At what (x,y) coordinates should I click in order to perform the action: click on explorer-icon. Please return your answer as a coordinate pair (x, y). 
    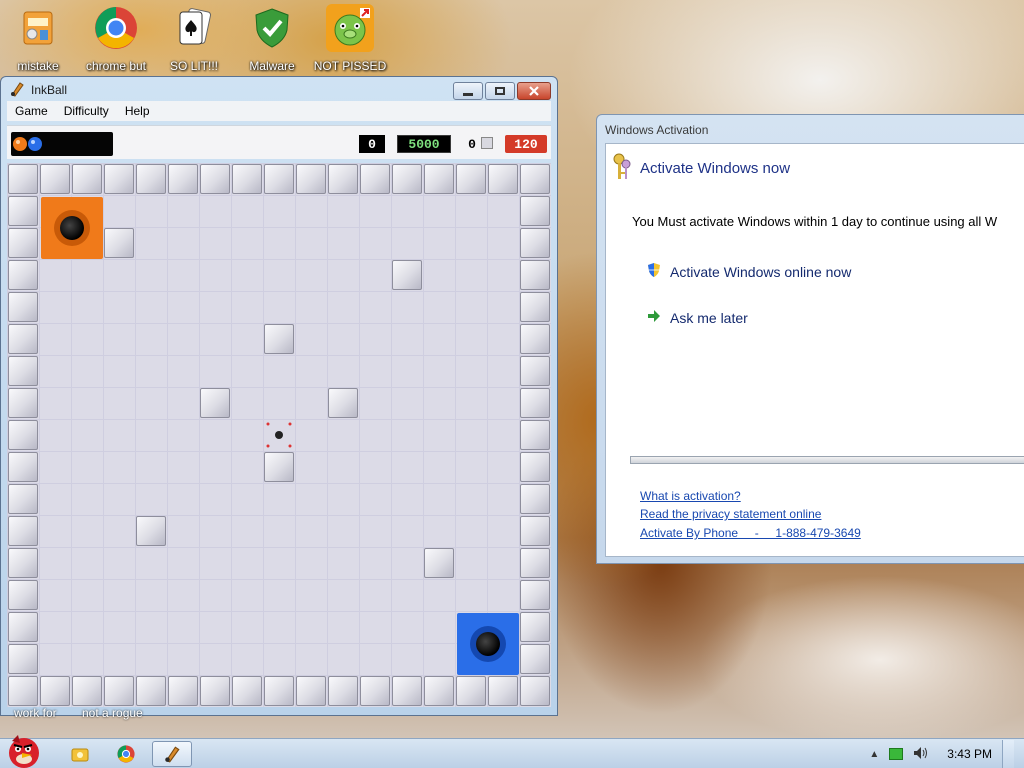
    Looking at the image, I should click on (80, 755).